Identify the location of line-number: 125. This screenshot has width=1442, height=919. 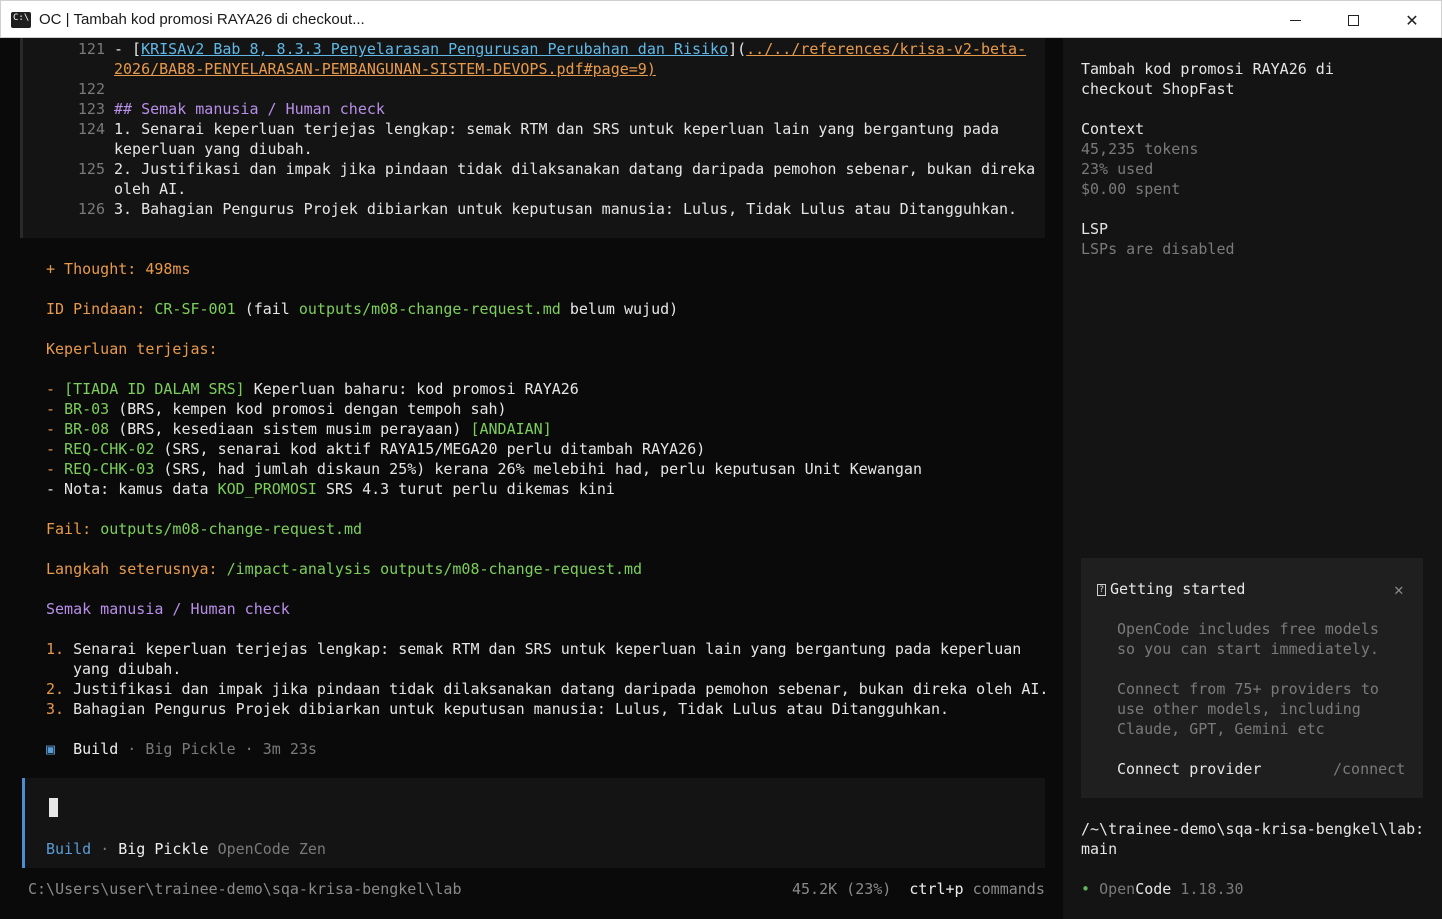
(91, 169).